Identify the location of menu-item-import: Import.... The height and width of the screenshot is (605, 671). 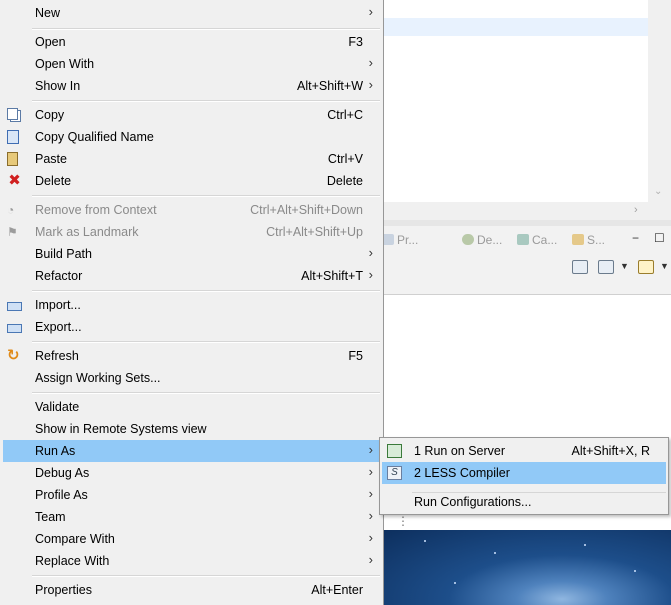
(191, 305).